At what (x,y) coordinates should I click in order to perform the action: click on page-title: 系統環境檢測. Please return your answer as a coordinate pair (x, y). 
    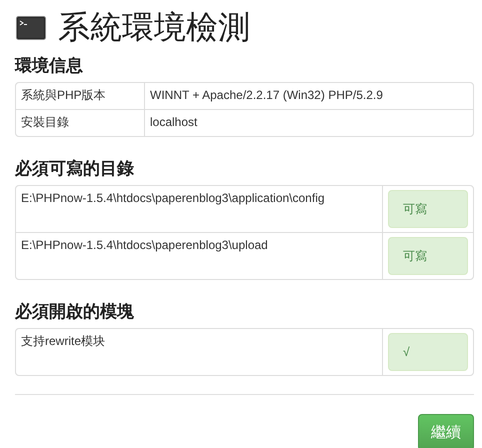
    Looking at the image, I should click on (154, 27).